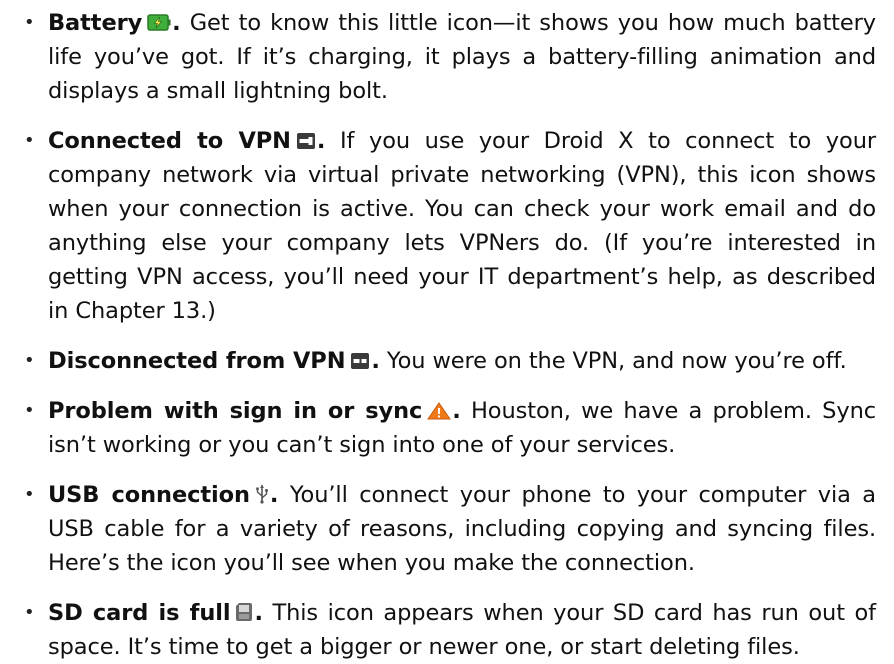 This screenshot has width=894, height=664. Describe the element at coordinates (439, 411) in the screenshot. I see `warning-triangle-icon` at that location.